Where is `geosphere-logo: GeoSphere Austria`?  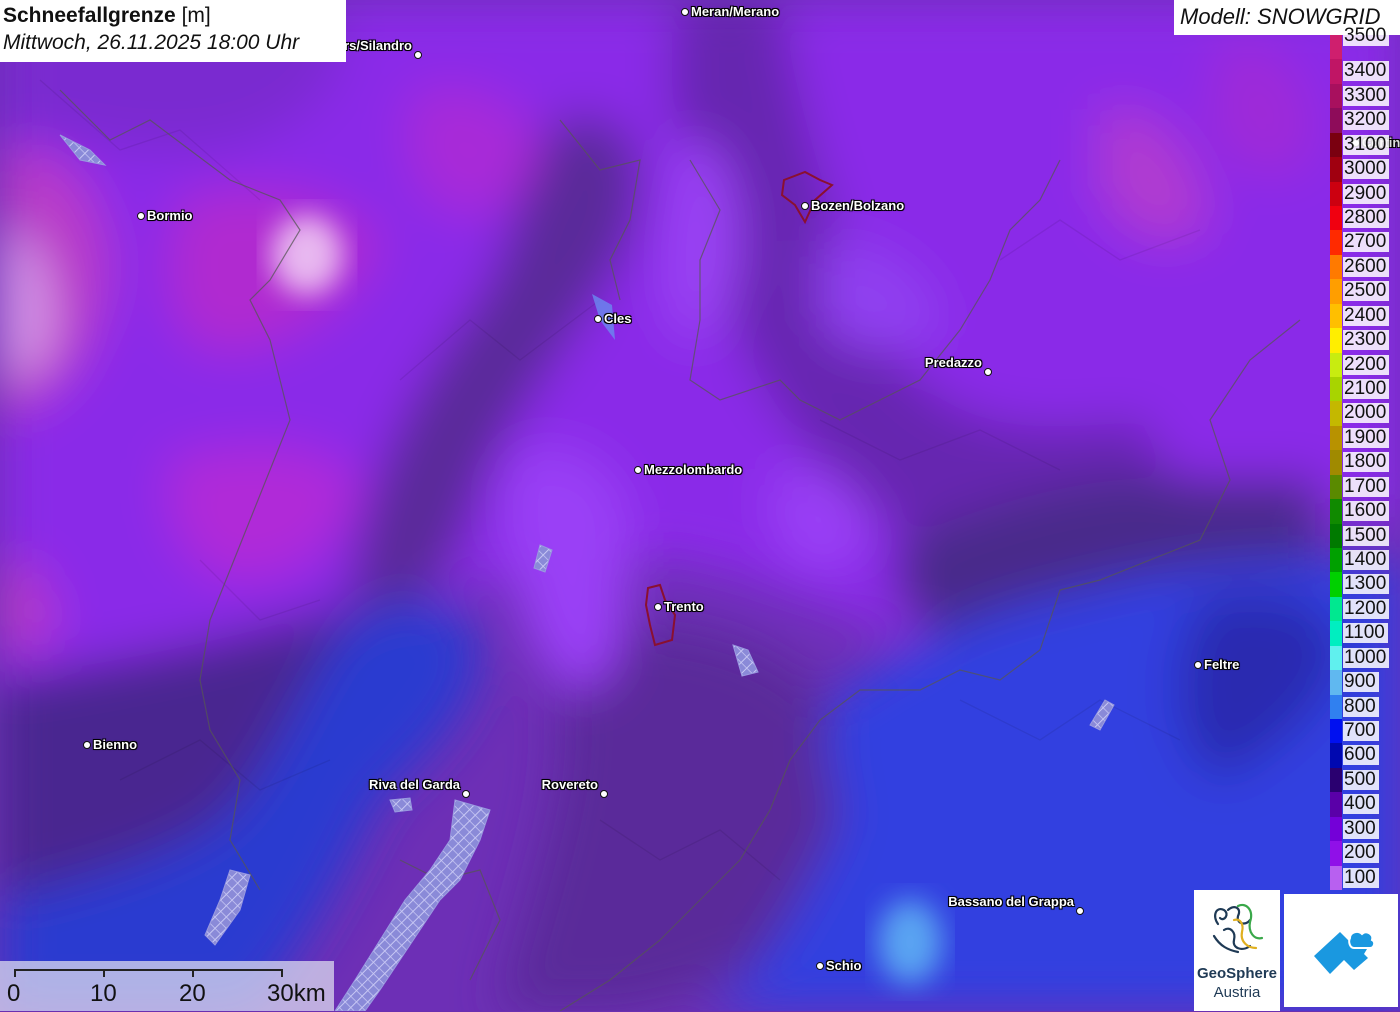 geosphere-logo: GeoSphere Austria is located at coordinates (1237, 950).